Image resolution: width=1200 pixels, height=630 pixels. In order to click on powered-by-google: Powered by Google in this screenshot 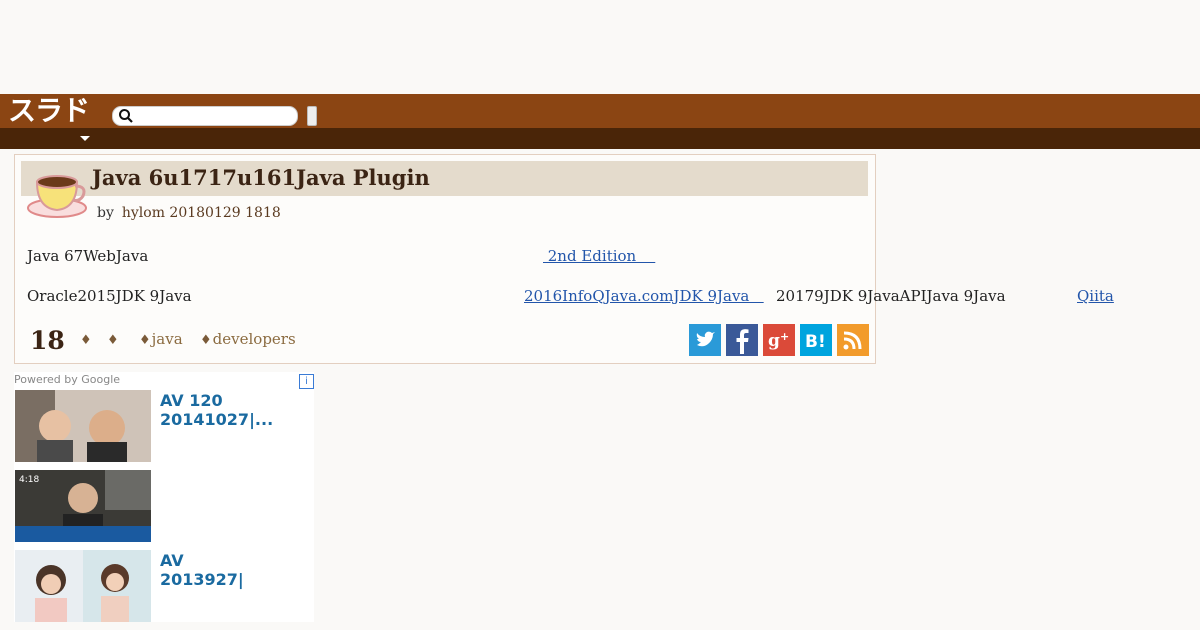, I will do `click(67, 379)`.